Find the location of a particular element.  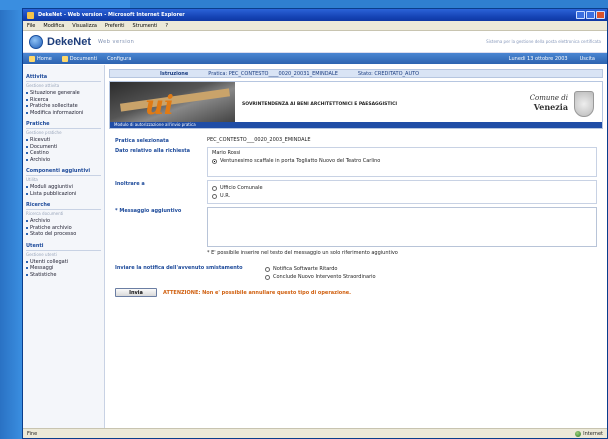

sidebar-item-statistiche: Statistiche is located at coordinates (63, 275).